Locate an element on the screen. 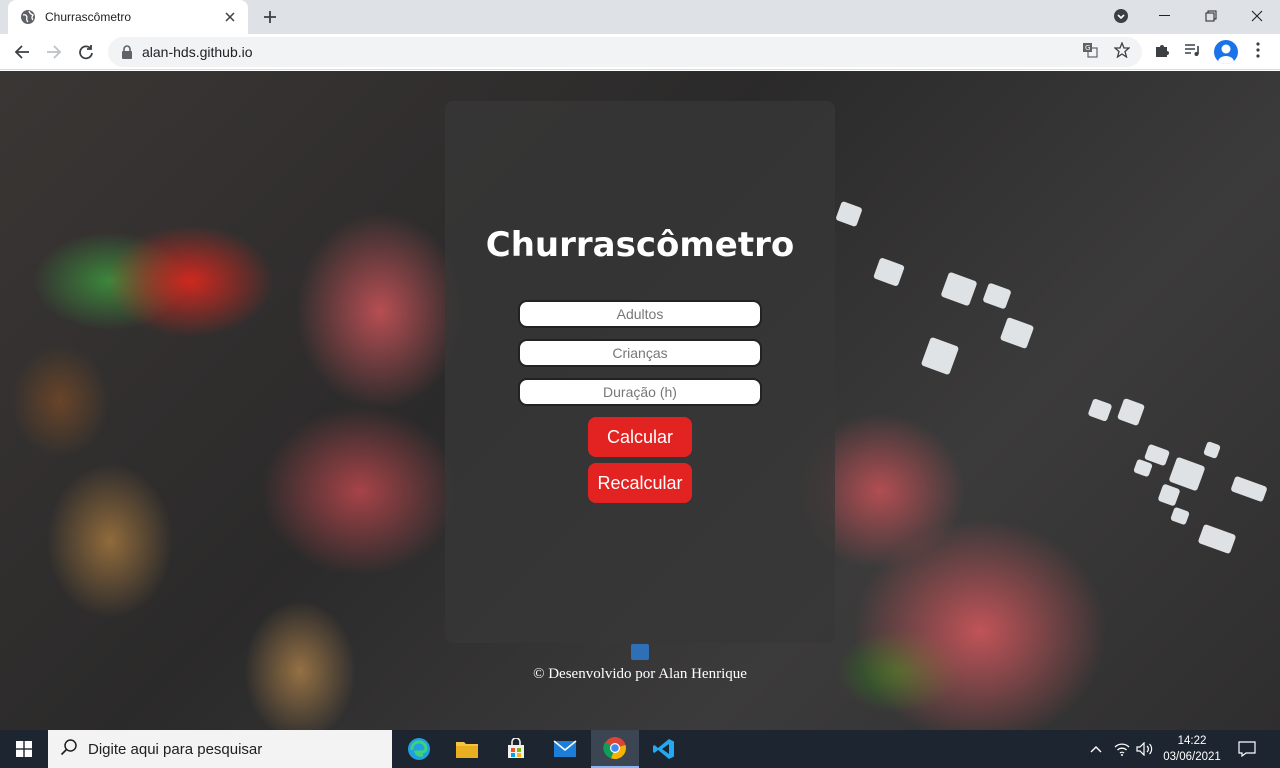  reload-button is located at coordinates (86, 52).